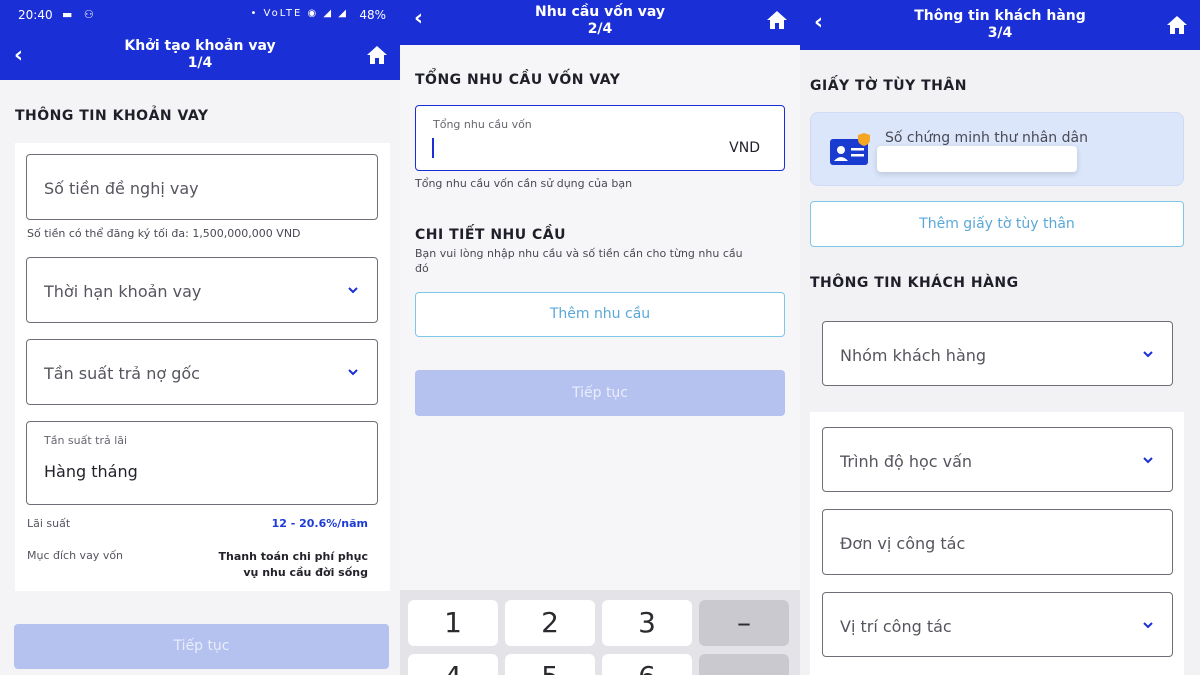 The height and width of the screenshot is (675, 1200). What do you see at coordinates (482, 124) in the screenshot?
I see `total-capital-label: Tổng nhu cầu vốn` at bounding box center [482, 124].